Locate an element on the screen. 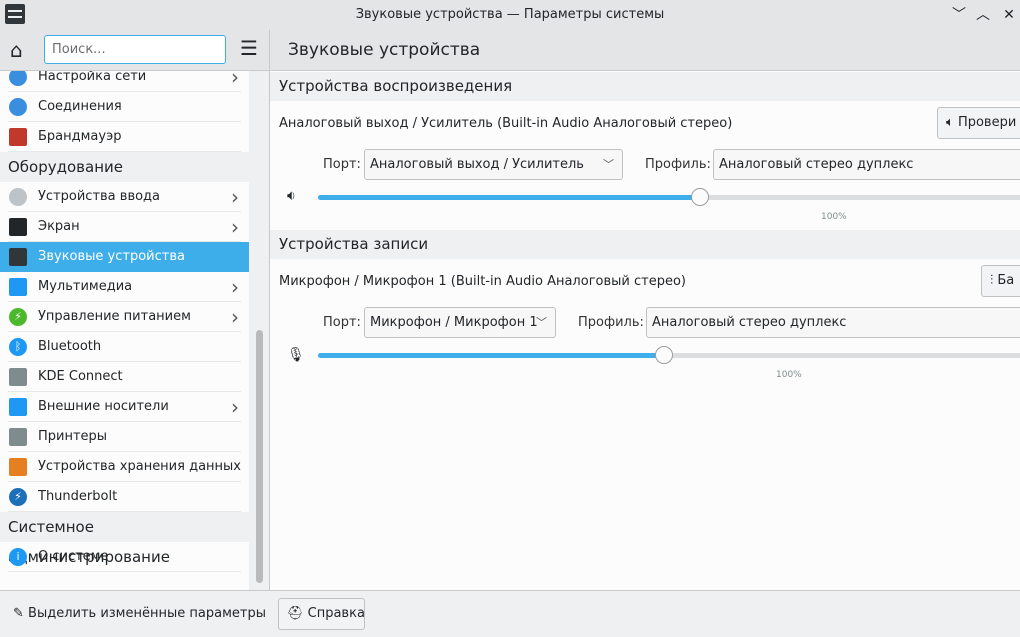 The width and height of the screenshot is (1020, 637). playback-port-select: Аналоговый выход / Усилитель ﹀ is located at coordinates (493, 164).